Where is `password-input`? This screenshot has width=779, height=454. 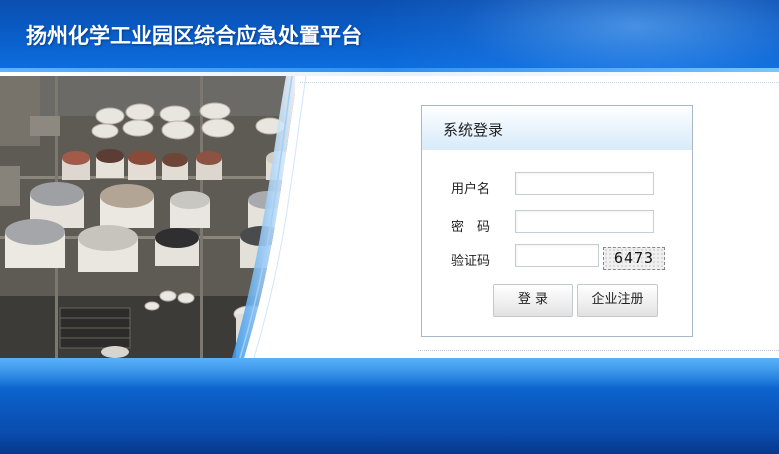 password-input is located at coordinates (584, 221).